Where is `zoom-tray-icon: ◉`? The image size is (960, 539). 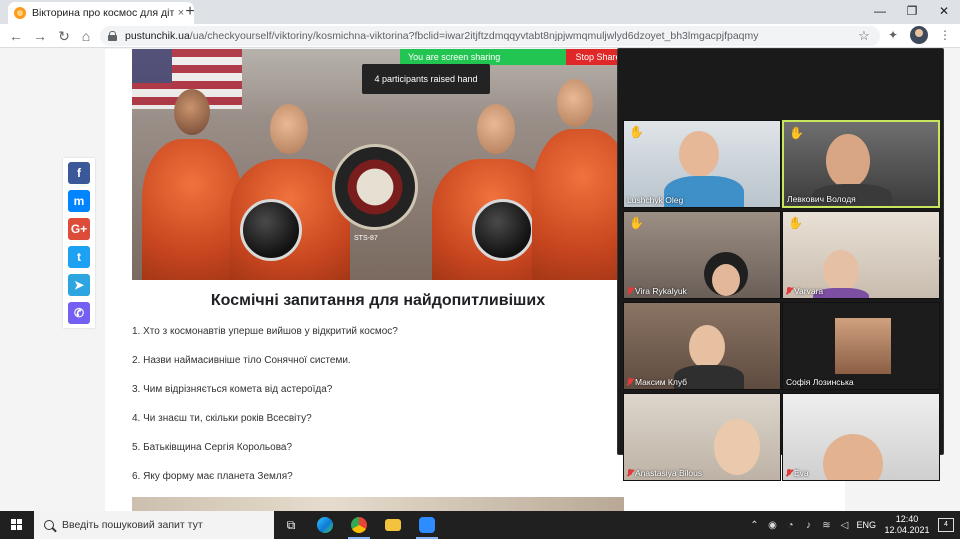
zoom-tray-icon: ◉ is located at coordinates (772, 525).